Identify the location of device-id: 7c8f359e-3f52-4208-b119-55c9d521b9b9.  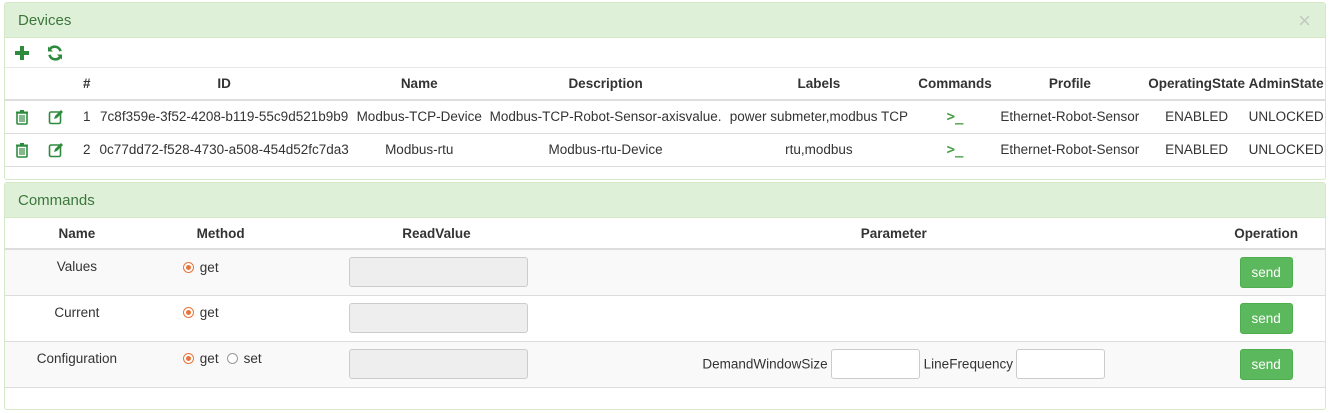
(224, 117).